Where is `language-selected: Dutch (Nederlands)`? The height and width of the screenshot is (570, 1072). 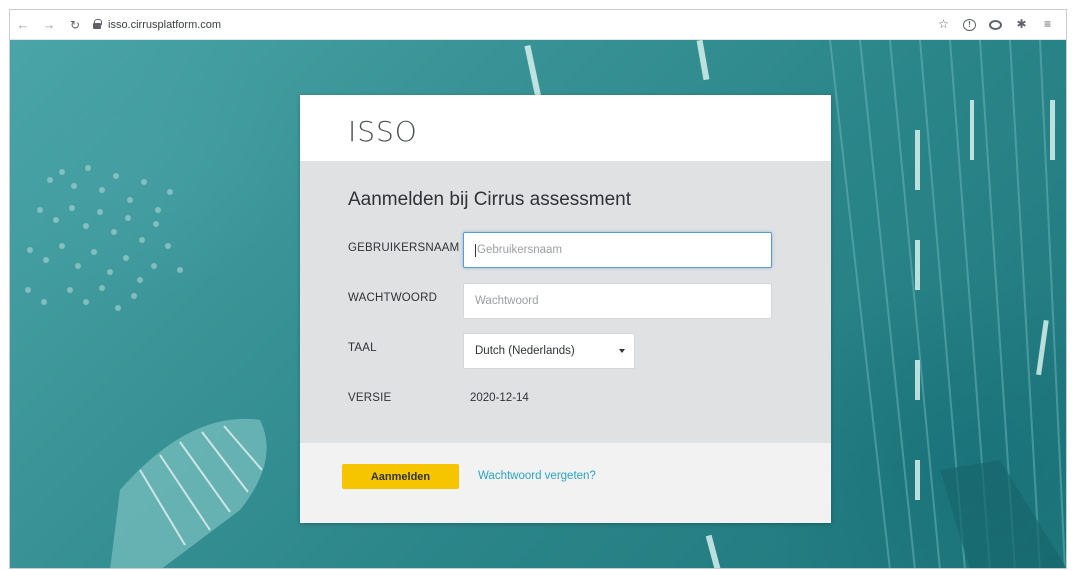
language-selected: Dutch (Nederlands) is located at coordinates (525, 351).